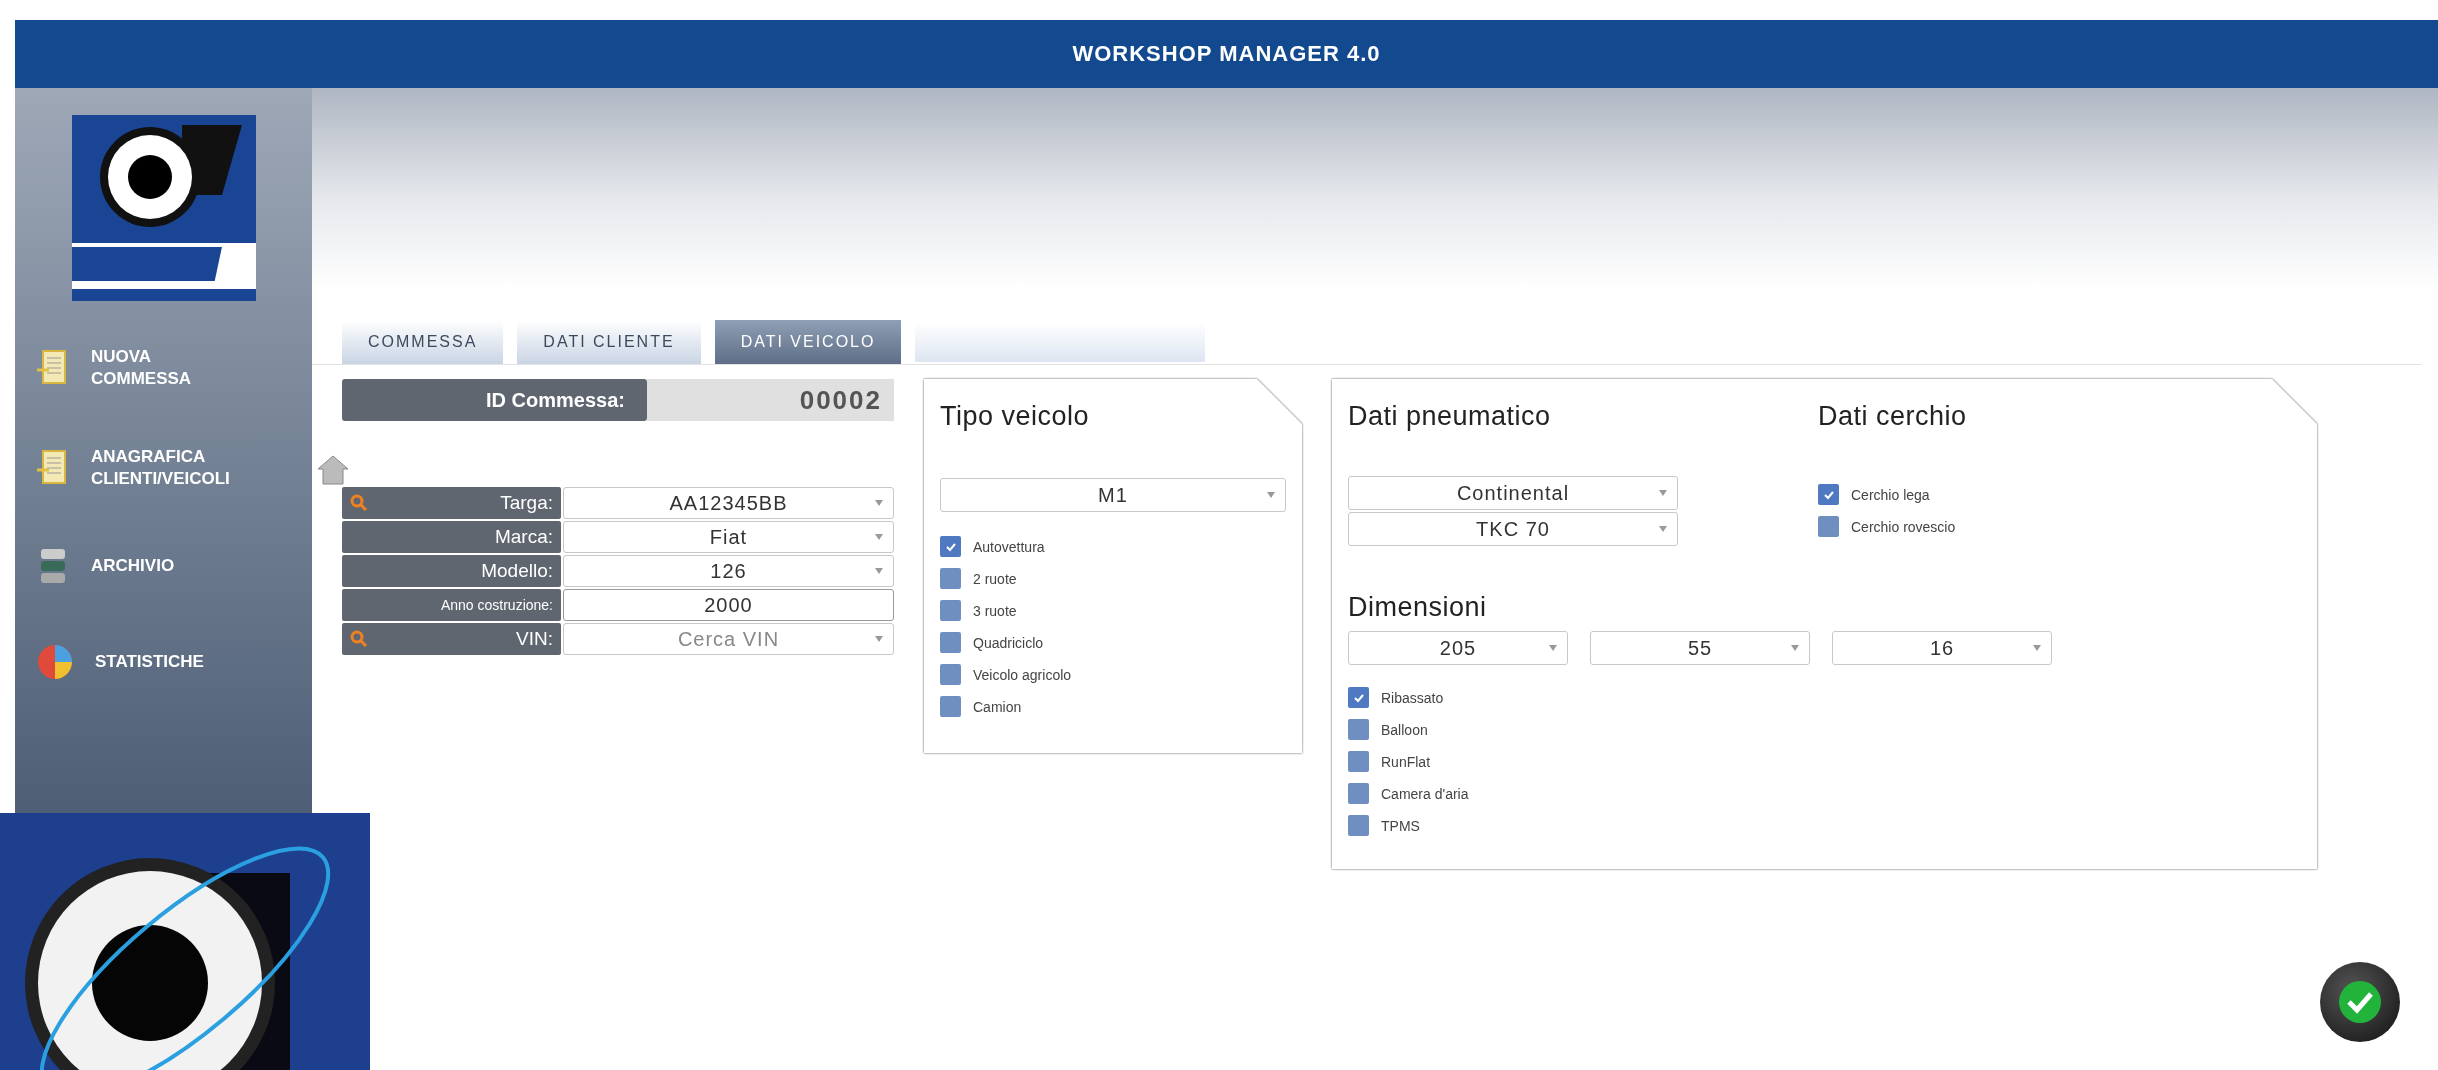  What do you see at coordinates (451, 571) in the screenshot?
I see `field-label: Modello:` at bounding box center [451, 571].